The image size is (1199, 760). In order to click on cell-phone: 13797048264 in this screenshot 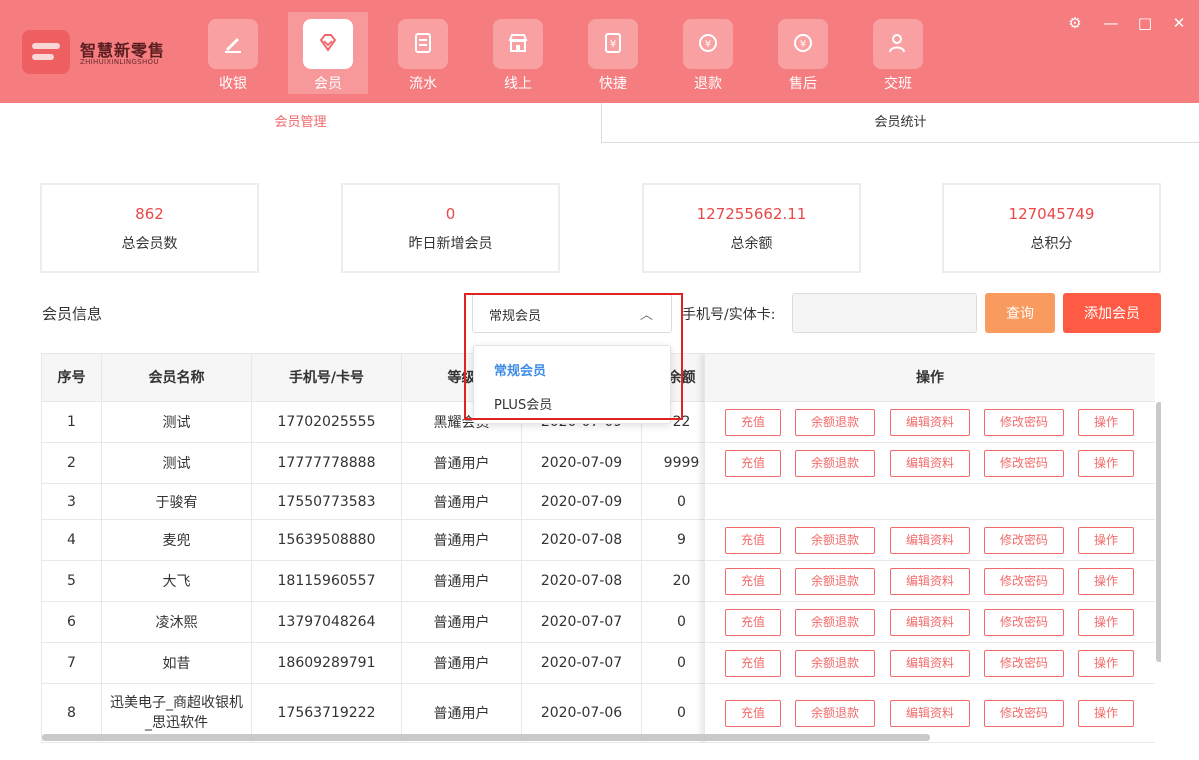, I will do `click(327, 622)`.